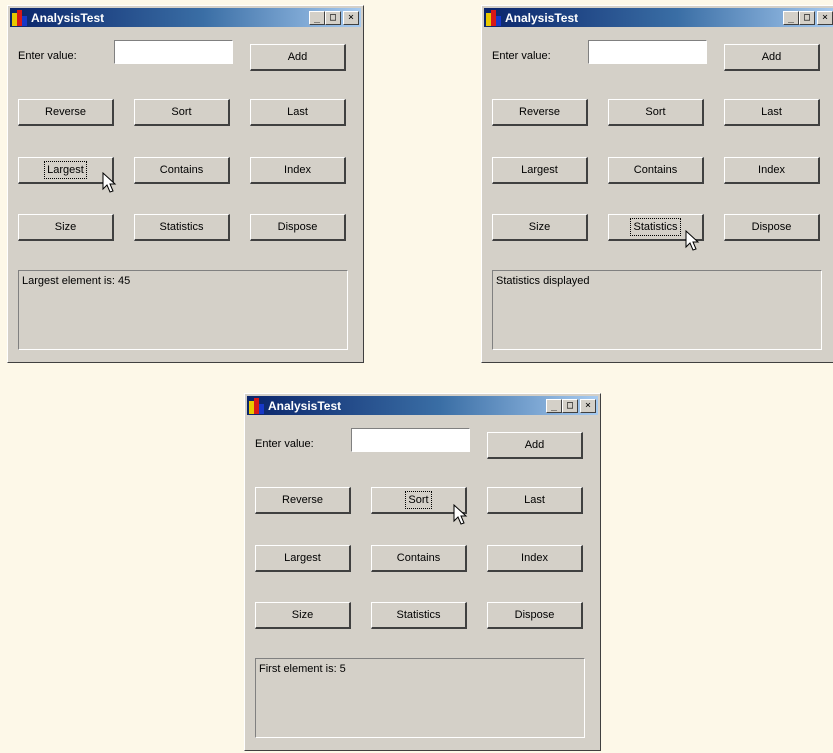 The width and height of the screenshot is (833, 753). Describe the element at coordinates (657, 310) in the screenshot. I see `output-area: Statistics displayed` at that location.